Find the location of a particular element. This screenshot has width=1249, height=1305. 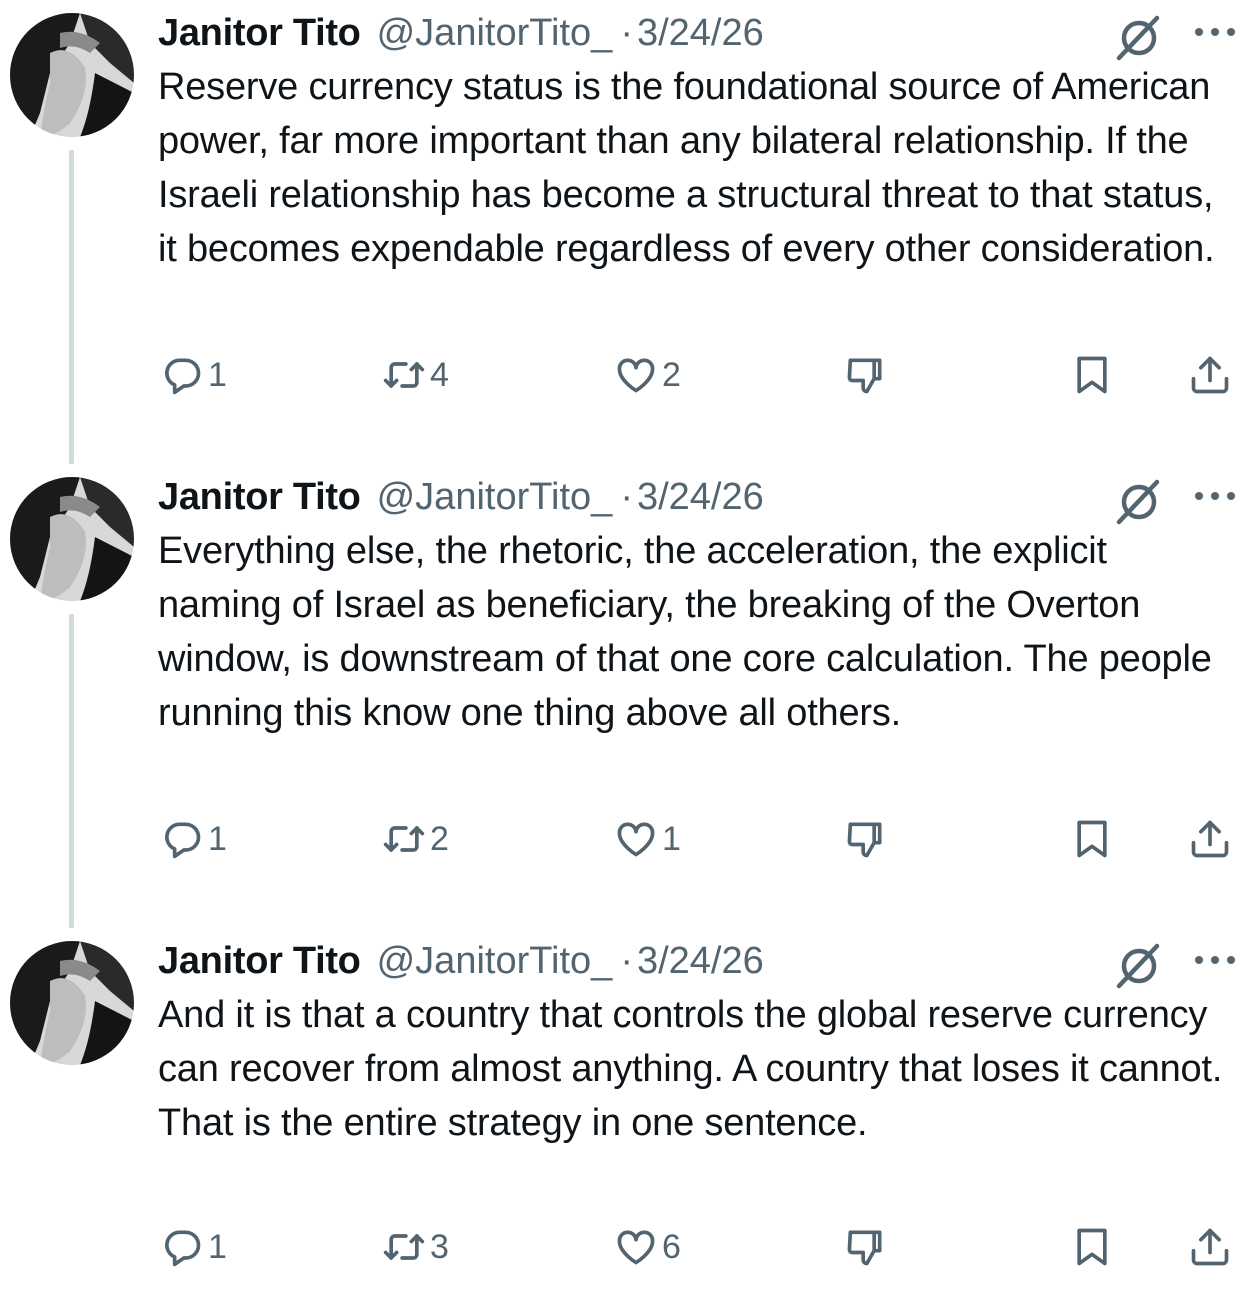

like-count: 6 is located at coordinates (671, 1246).